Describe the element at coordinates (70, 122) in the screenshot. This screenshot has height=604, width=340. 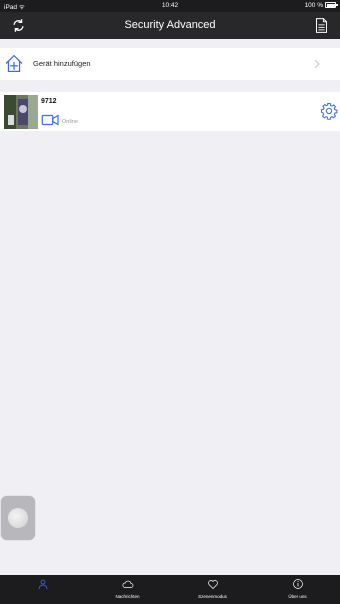
I see `device-status: Online` at that location.